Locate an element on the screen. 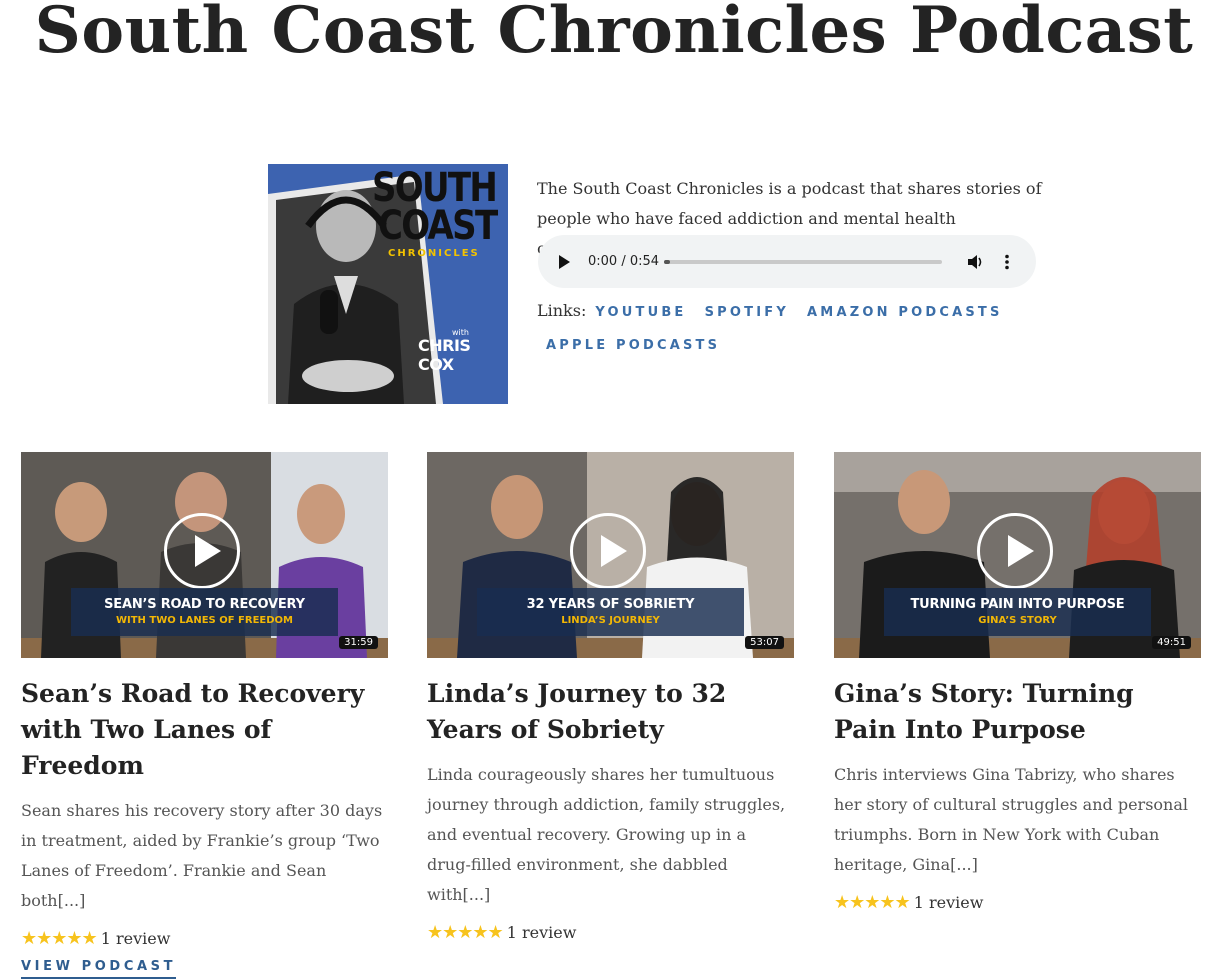 This screenshot has width=1228, height=979. view-podcast-button: VIEW PODCAST is located at coordinates (99, 969).